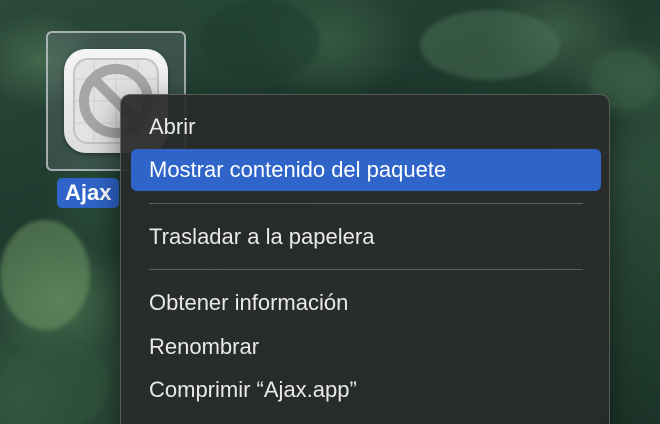 This screenshot has width=660, height=424. Describe the element at coordinates (88, 193) in the screenshot. I see `file-name-label: Ajax` at that location.